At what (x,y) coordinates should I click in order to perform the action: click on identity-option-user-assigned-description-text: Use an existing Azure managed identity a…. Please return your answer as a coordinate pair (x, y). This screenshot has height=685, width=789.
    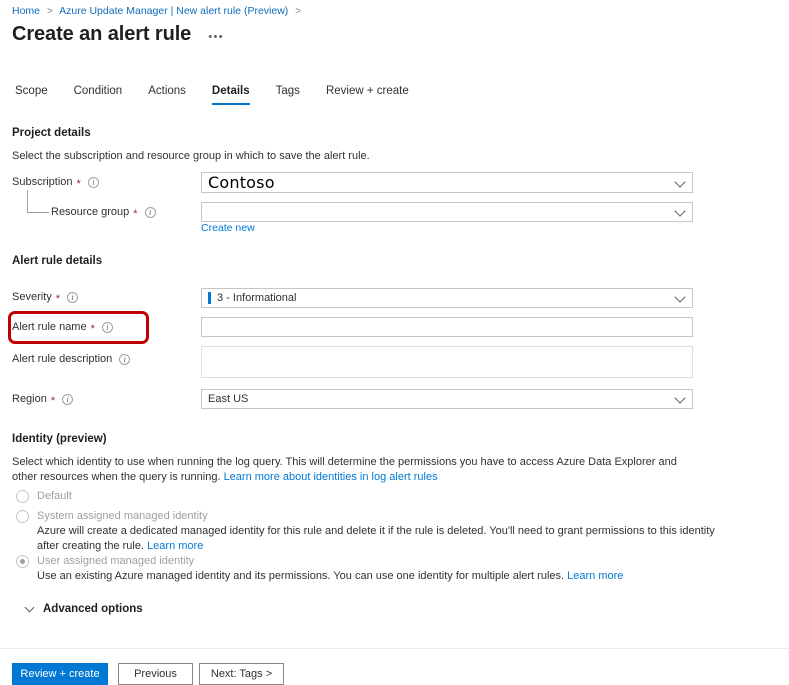
    Looking at the image, I should click on (302, 576).